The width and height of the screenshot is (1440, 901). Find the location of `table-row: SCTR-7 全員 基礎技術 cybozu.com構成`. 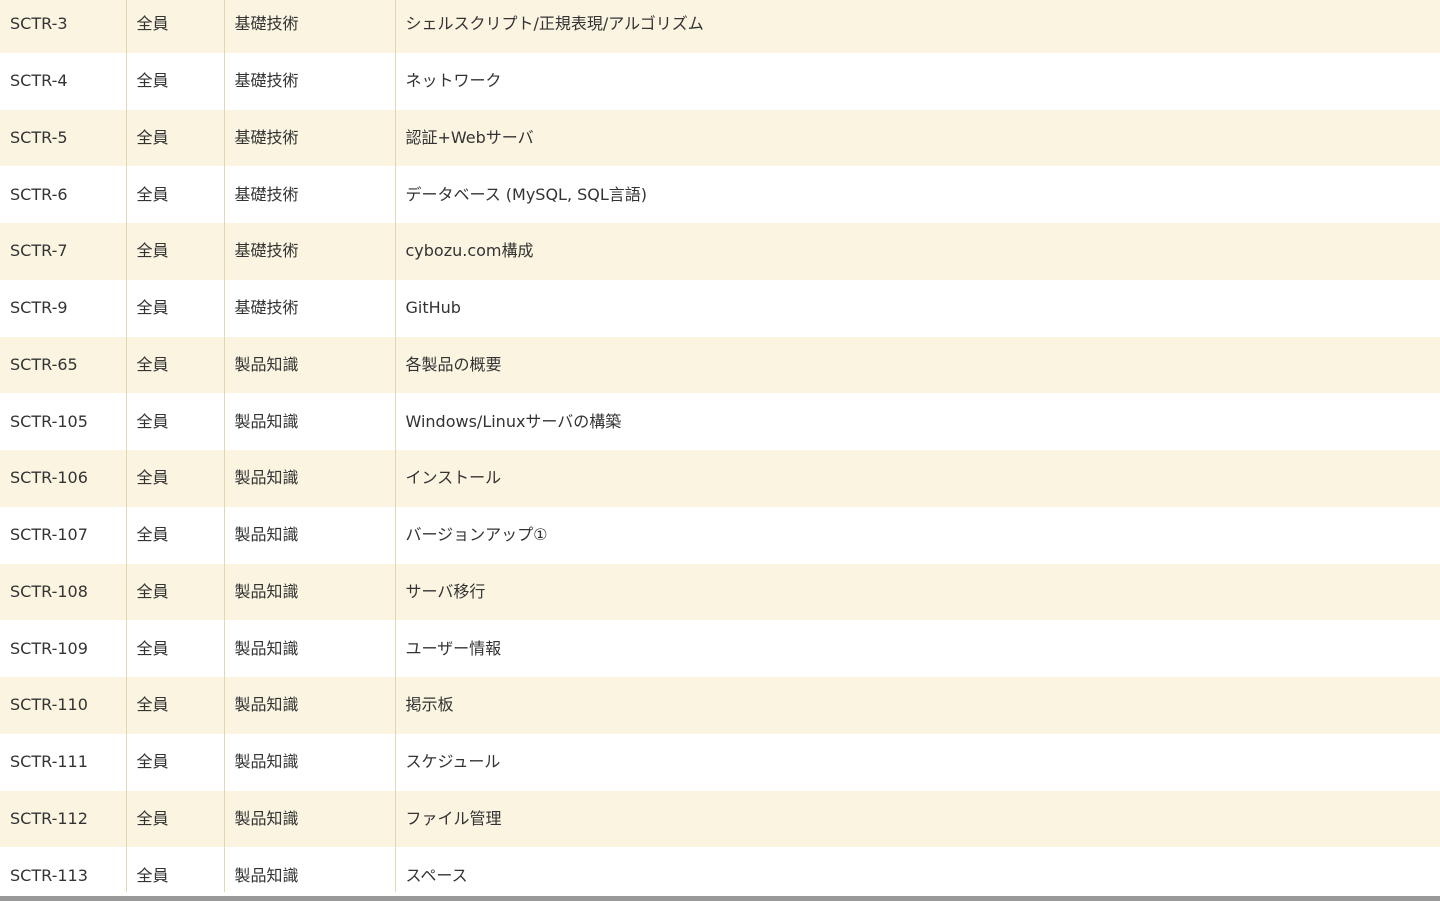

table-row: SCTR-7 全員 基礎技術 cybozu.com構成 is located at coordinates (720, 251).